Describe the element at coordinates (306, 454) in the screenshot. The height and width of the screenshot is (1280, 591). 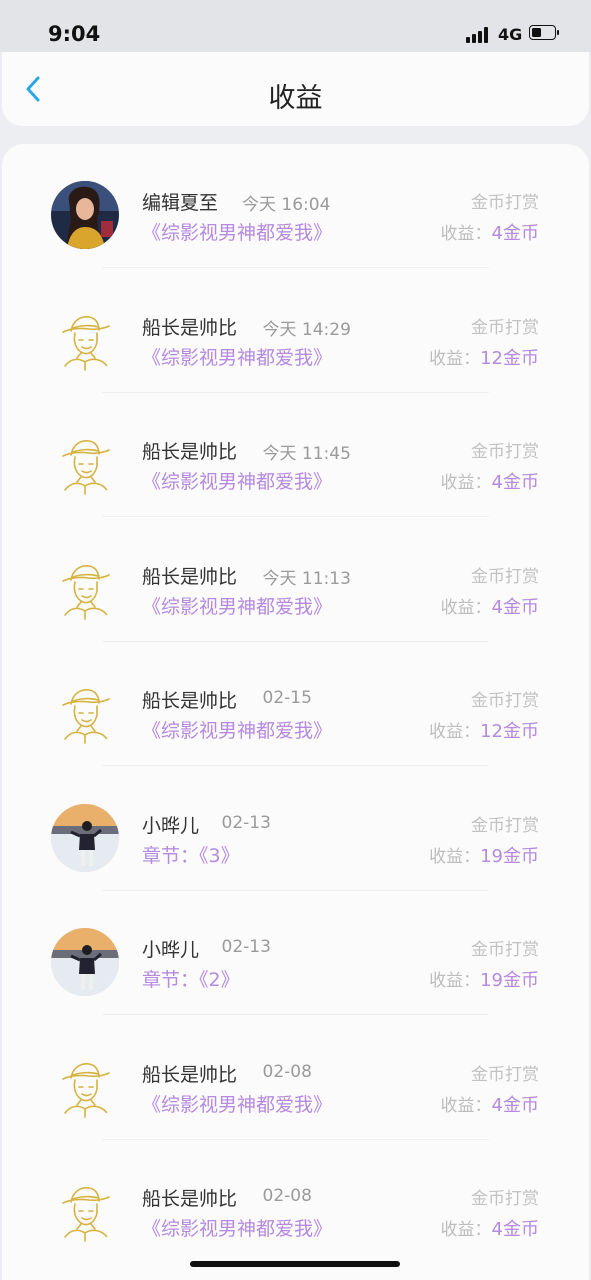
I see `record-time: 今天 11:45` at that location.